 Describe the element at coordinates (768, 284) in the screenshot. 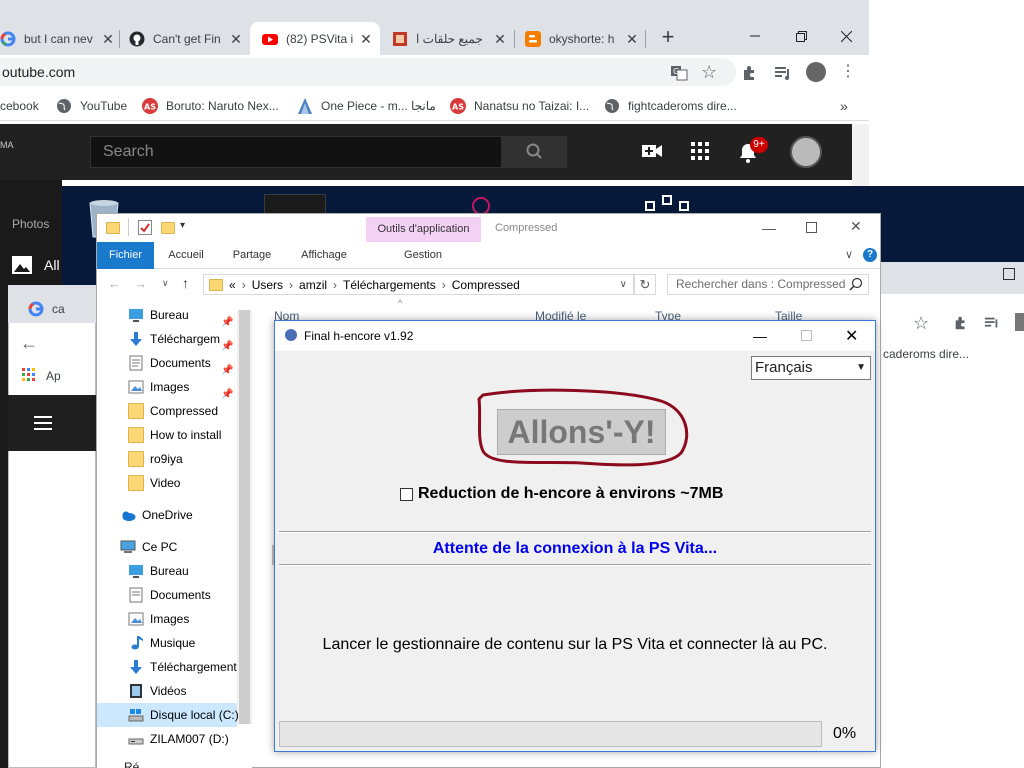

I see `search-input: Rechercher dans : Compressed` at that location.